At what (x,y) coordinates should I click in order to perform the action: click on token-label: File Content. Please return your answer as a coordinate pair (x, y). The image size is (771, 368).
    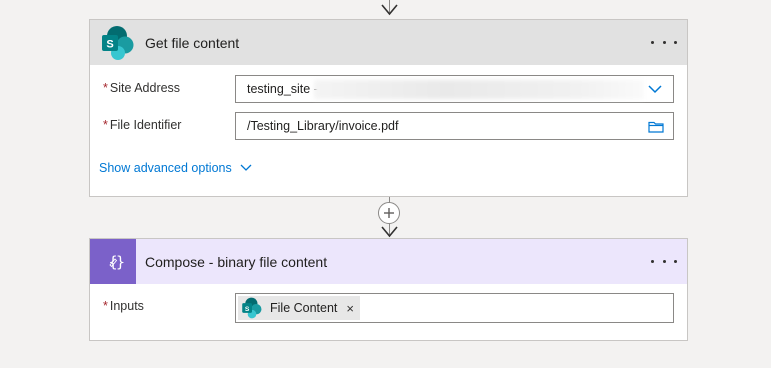
    Looking at the image, I should click on (304, 308).